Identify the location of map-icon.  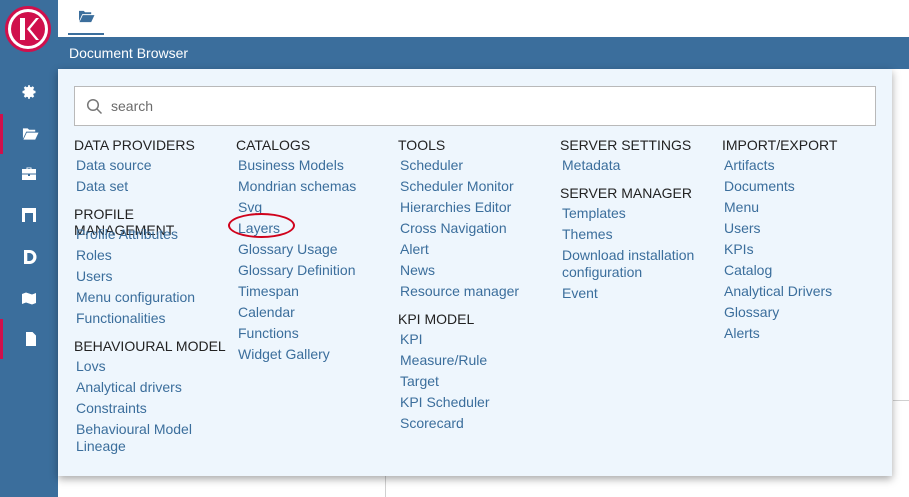
(29, 298).